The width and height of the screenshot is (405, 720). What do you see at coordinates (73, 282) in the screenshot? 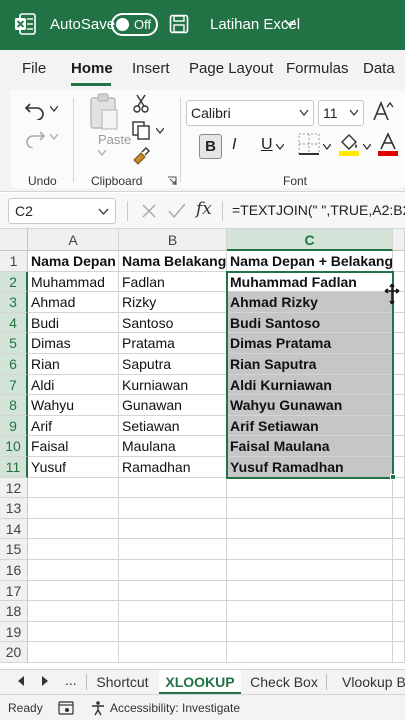
I see `table-cell: Muhammad` at bounding box center [73, 282].